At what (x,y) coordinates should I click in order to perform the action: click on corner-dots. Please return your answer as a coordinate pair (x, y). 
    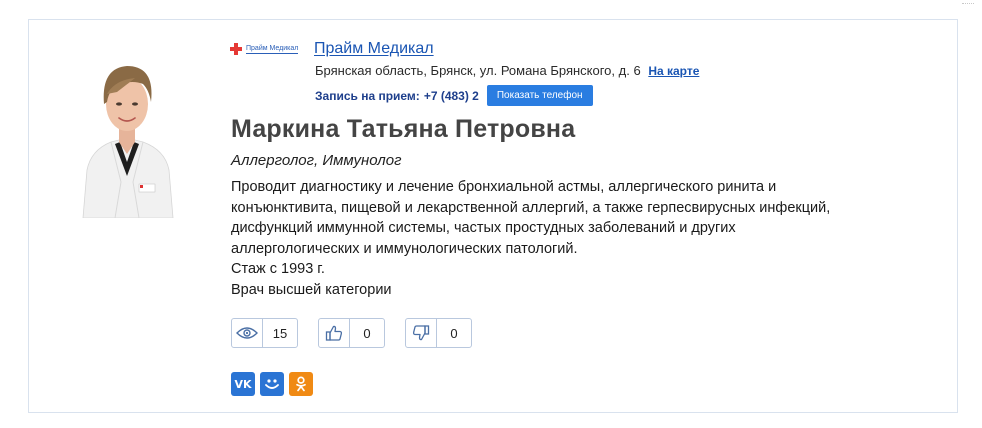
    Looking at the image, I should click on (968, 4).